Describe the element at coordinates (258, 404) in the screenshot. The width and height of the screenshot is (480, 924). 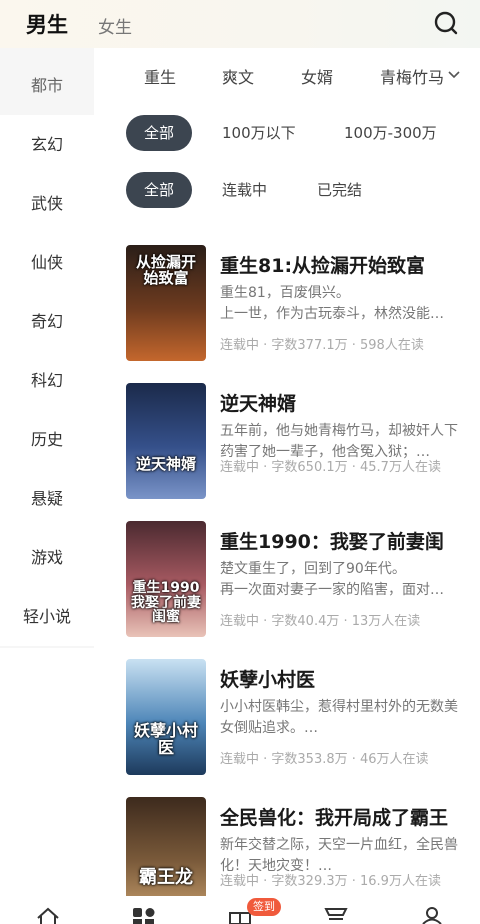
I see `book-title: 逆天神婿` at that location.